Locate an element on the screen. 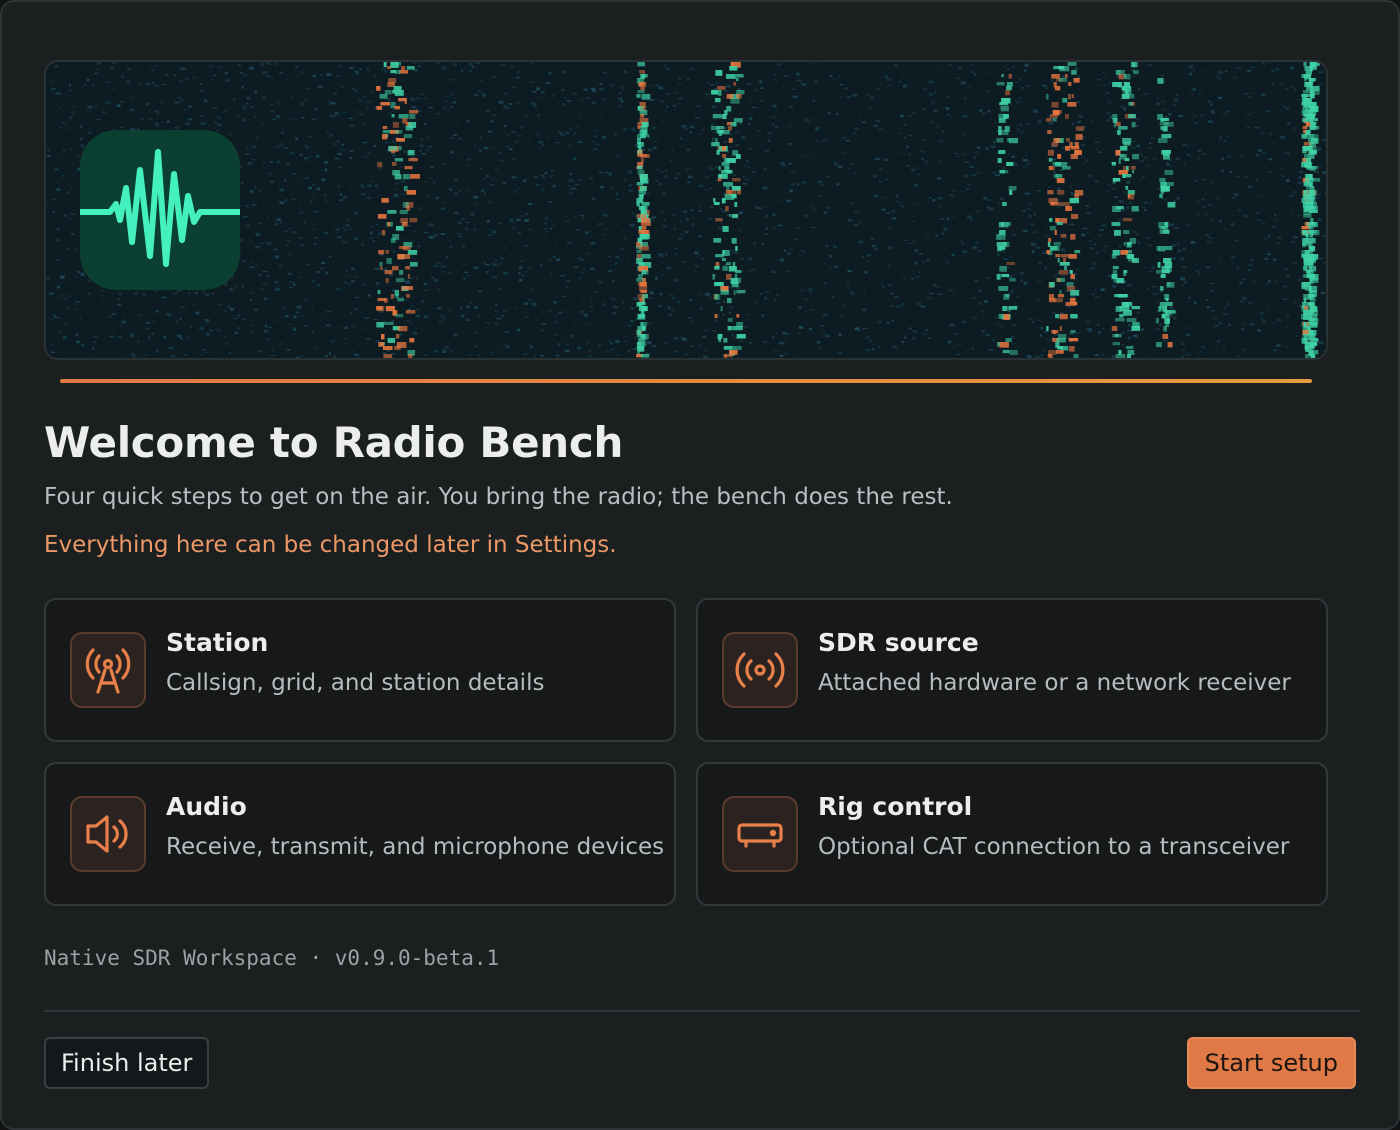 This screenshot has width=1400, height=1130. rig-icon-box is located at coordinates (760, 834).